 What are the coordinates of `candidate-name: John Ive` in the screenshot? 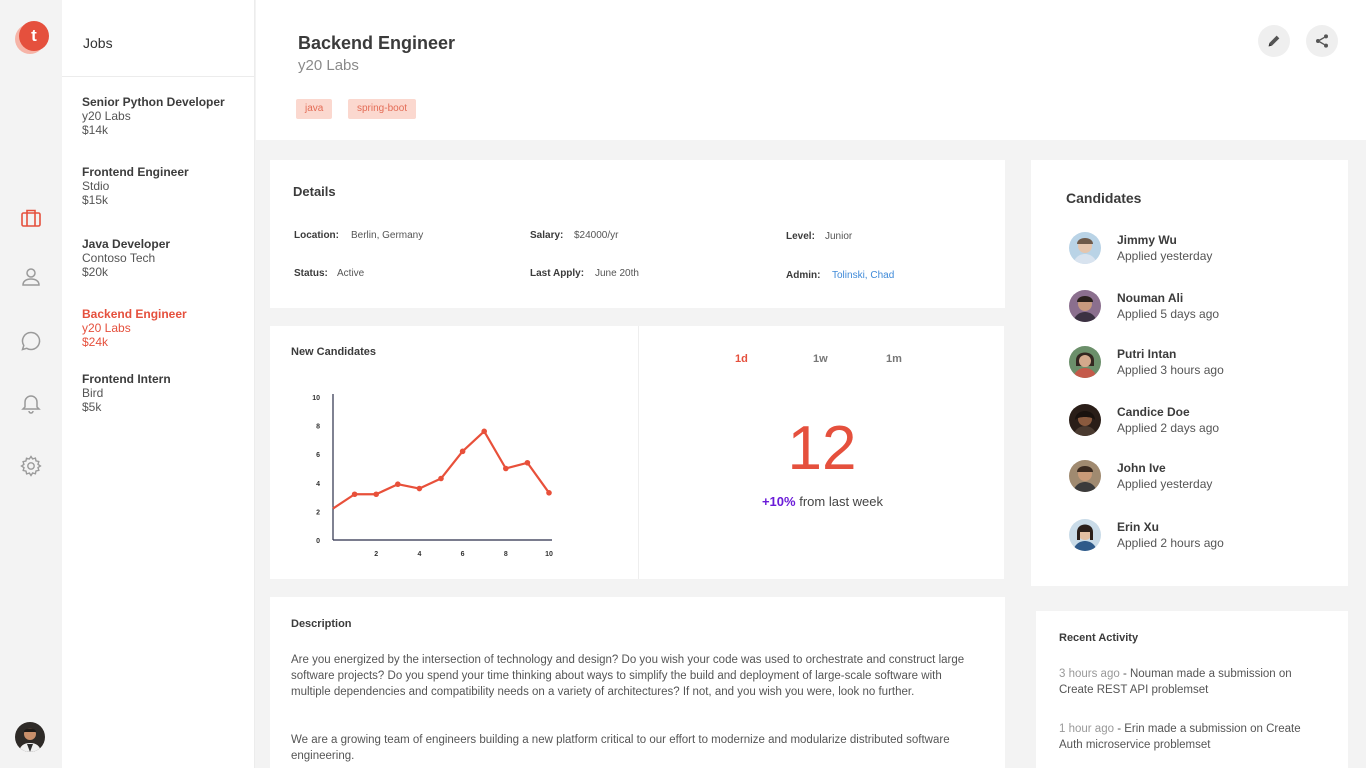 It's located at (1141, 468).